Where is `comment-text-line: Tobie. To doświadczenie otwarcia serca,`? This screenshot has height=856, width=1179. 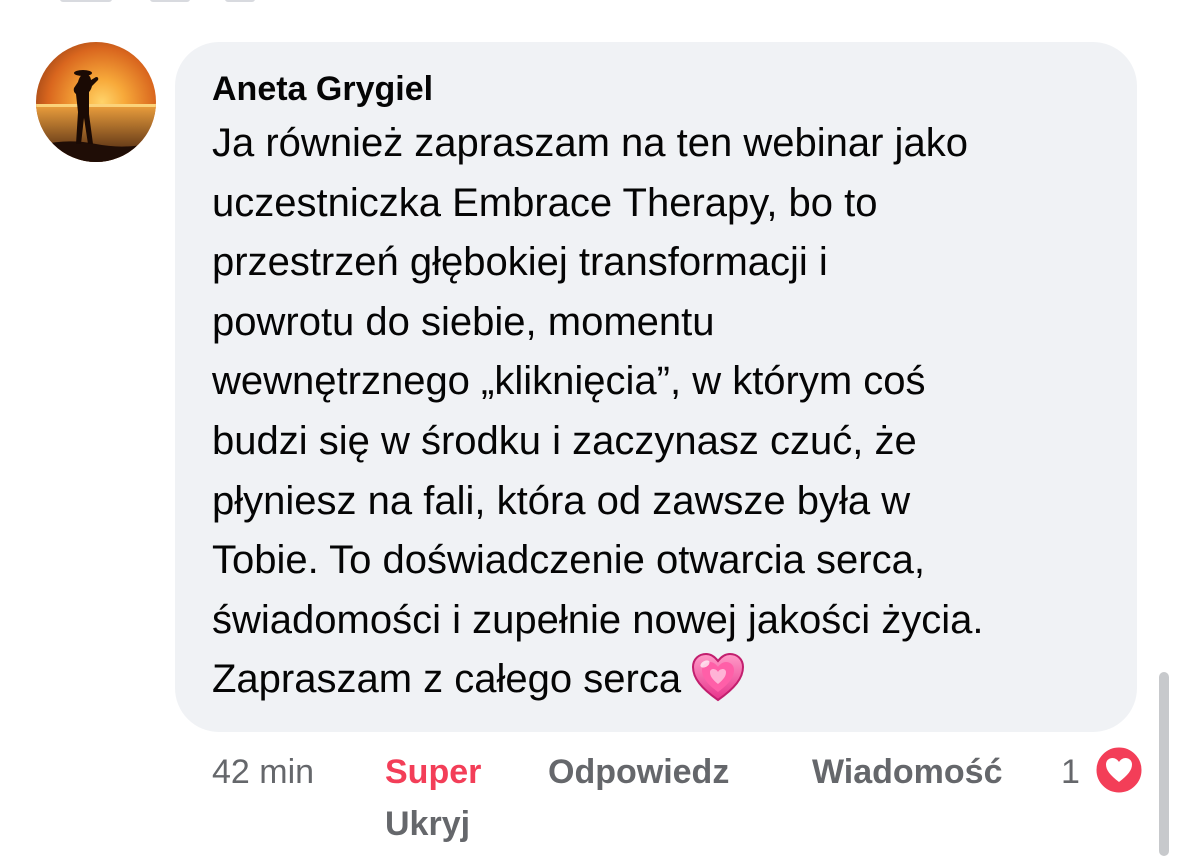 comment-text-line: Tobie. To doświadczenie otwarcia serca, is located at coordinates (568, 560).